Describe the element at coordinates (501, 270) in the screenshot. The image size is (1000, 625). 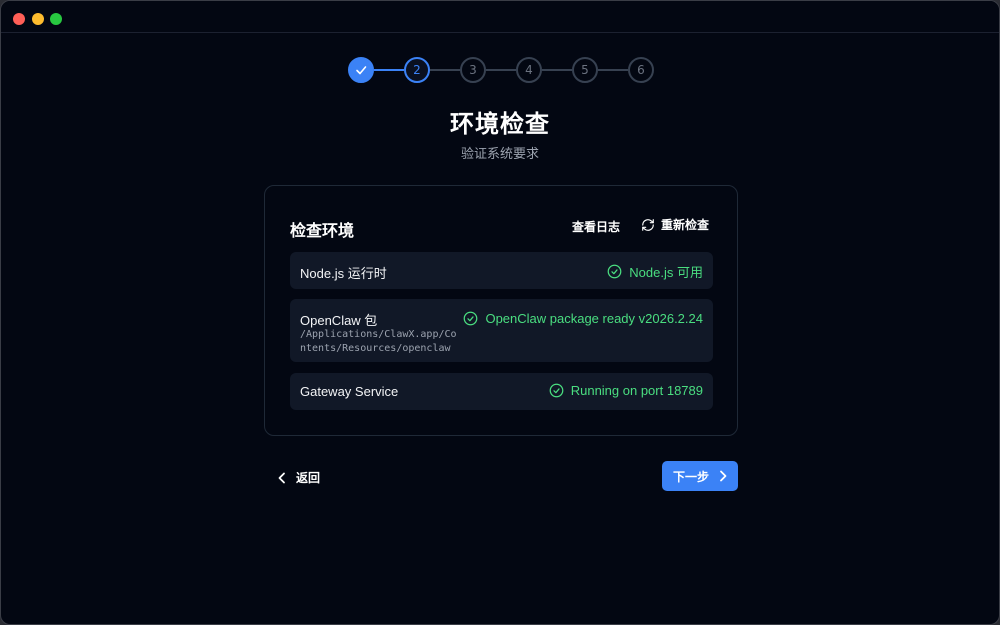
I see `check-row-nodejs: Node.js 运行时 Node.js 可用` at that location.